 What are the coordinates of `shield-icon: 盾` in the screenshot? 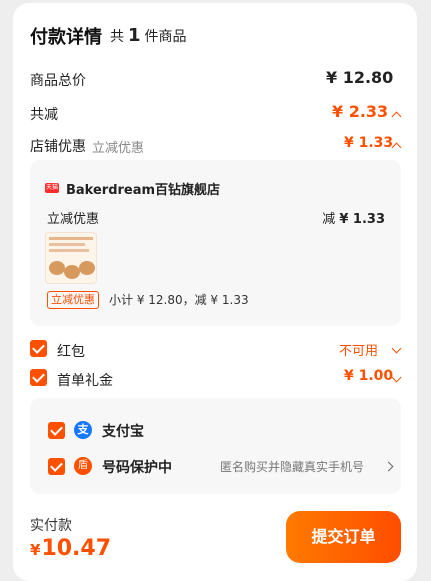 It's located at (83, 466).